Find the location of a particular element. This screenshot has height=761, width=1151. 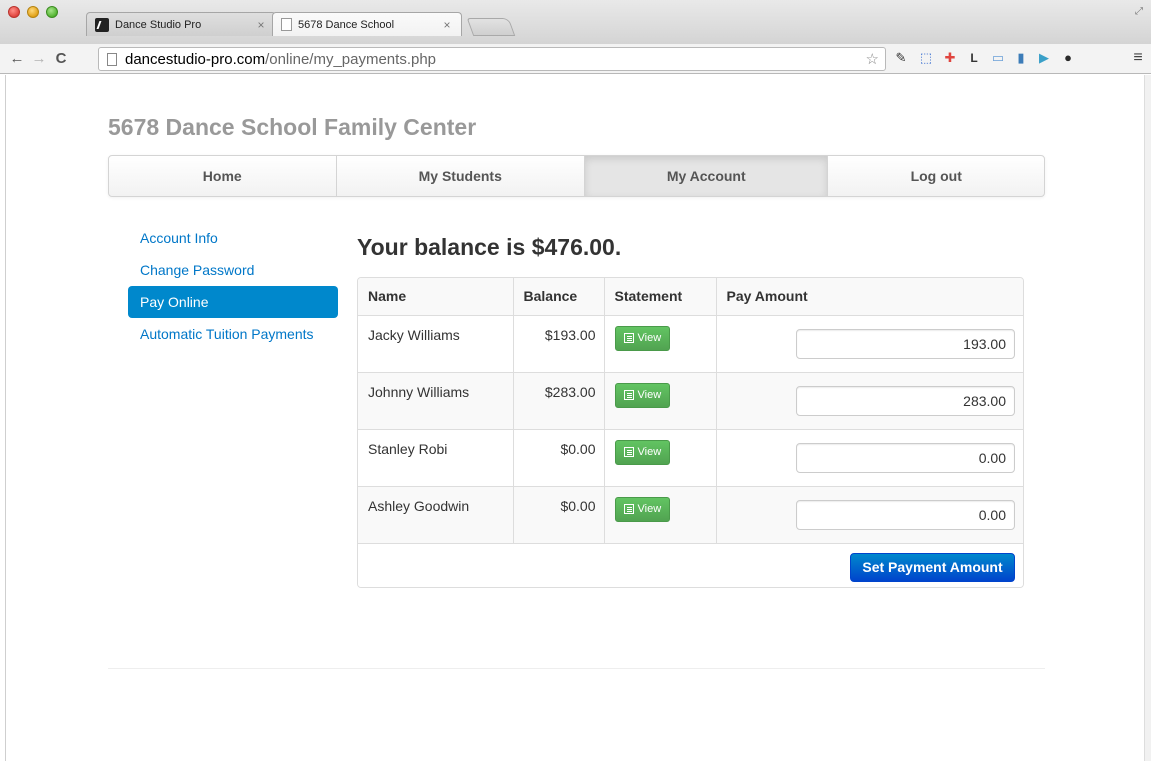

tab-title: Dance Studio Pro is located at coordinates (158, 24).